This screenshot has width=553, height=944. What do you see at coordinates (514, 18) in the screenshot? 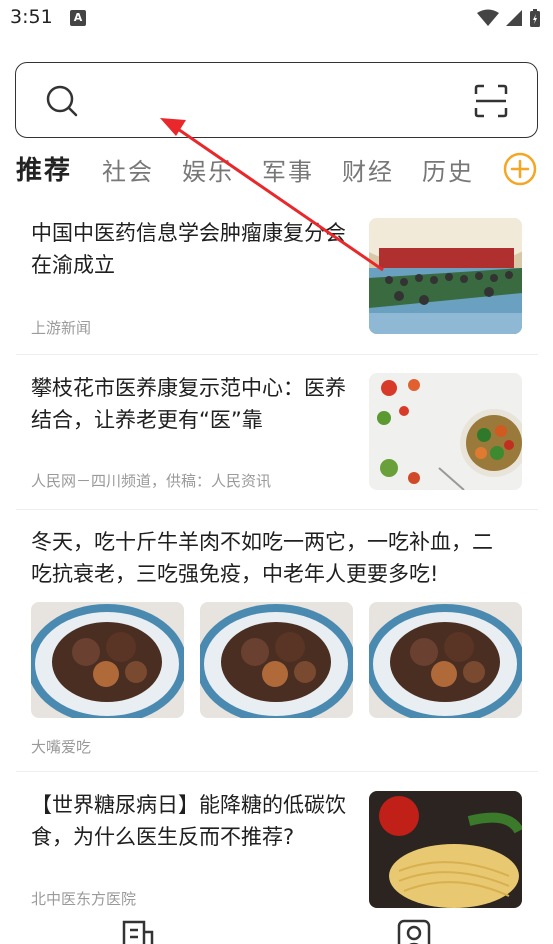
I see `signal-icon` at bounding box center [514, 18].